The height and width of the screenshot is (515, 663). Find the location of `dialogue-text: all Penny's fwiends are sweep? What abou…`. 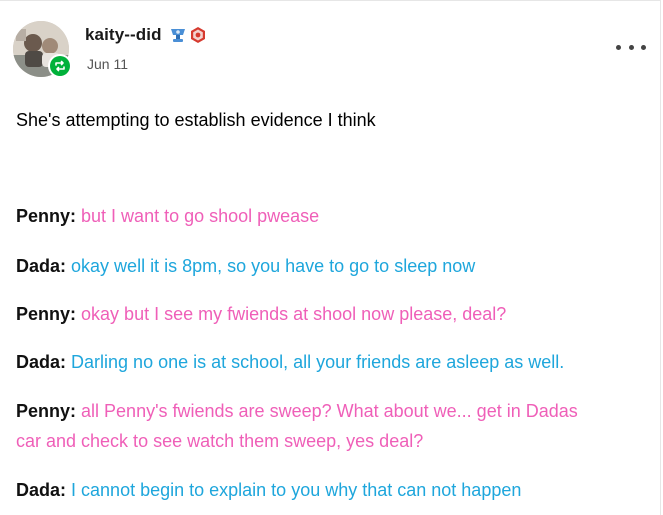

dialogue-text: all Penny's fwiends are sweep? What abou… is located at coordinates (329, 411).